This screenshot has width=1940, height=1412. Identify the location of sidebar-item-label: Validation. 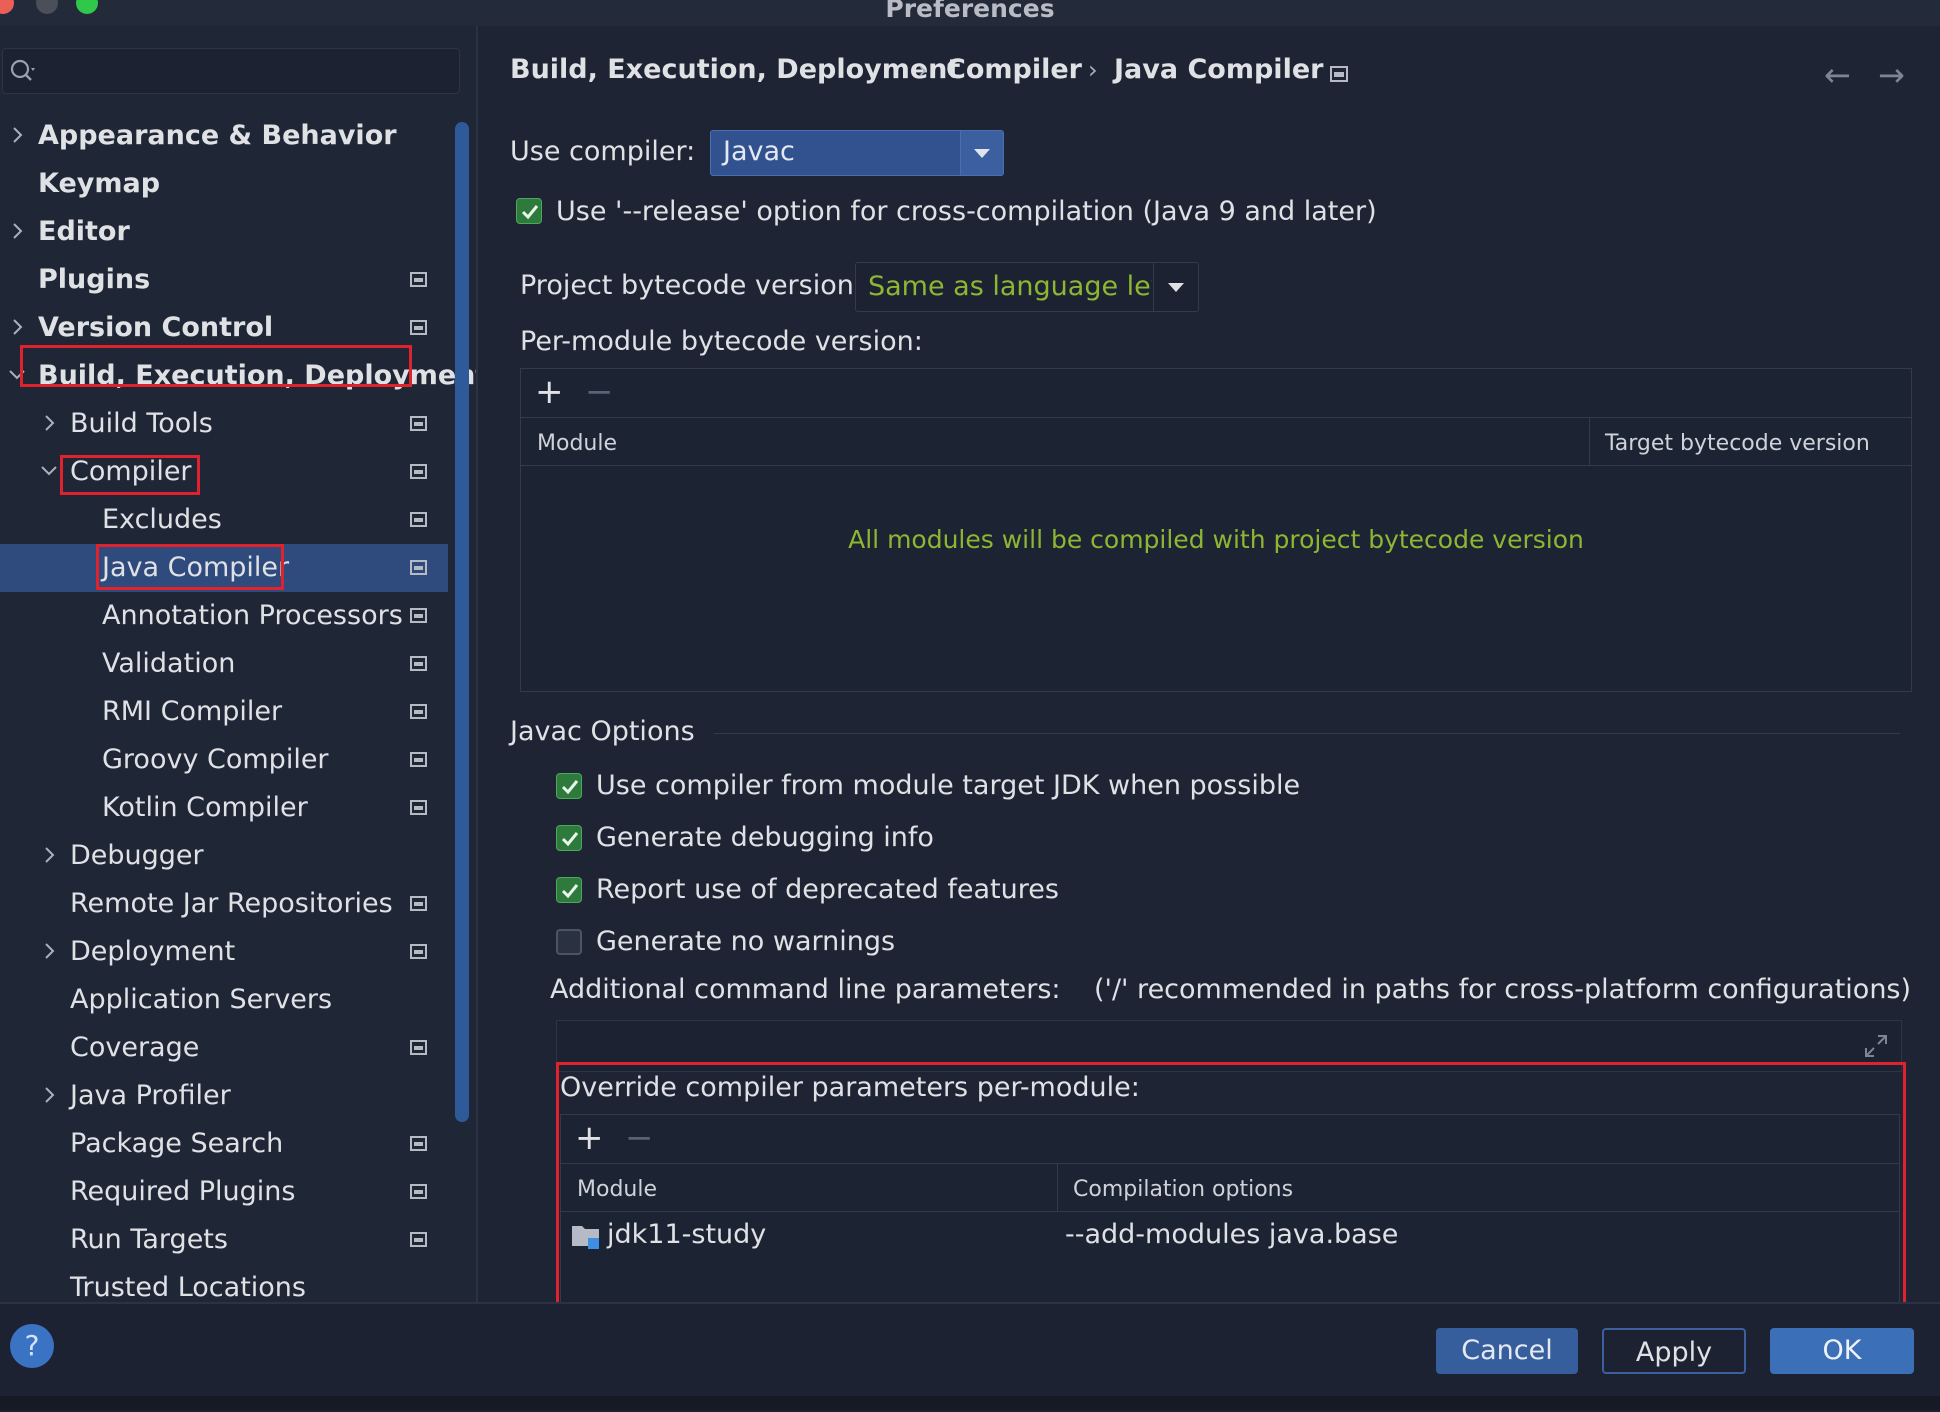
(169, 663).